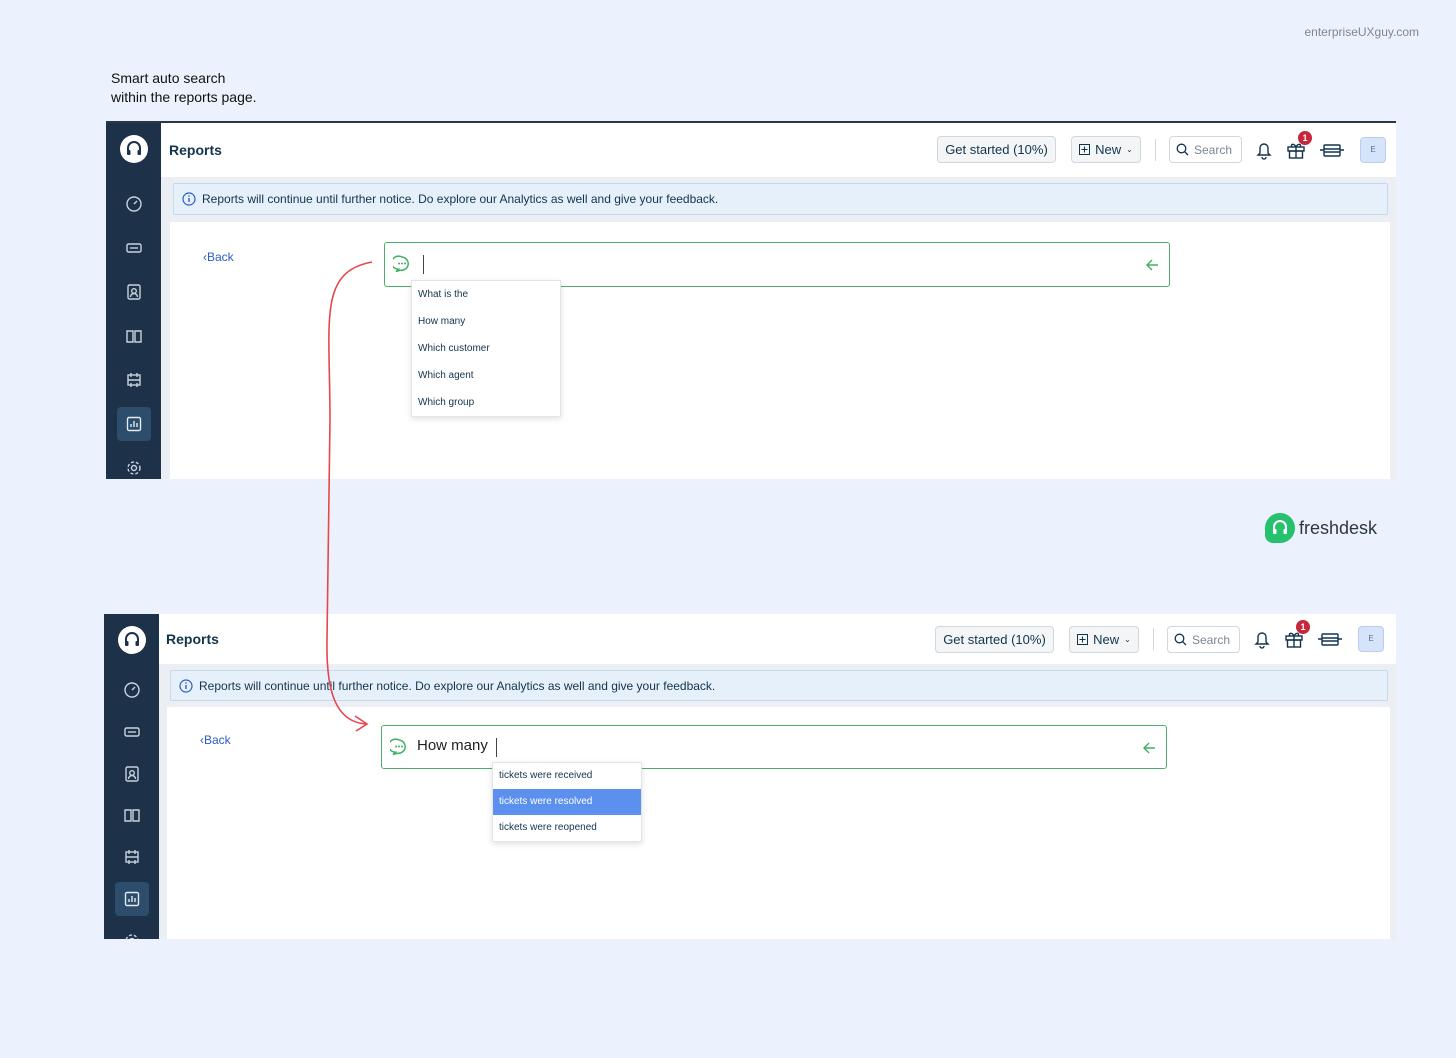  Describe the element at coordinates (168, 78) in the screenshot. I see `caption-line-1: Smart auto search` at that location.